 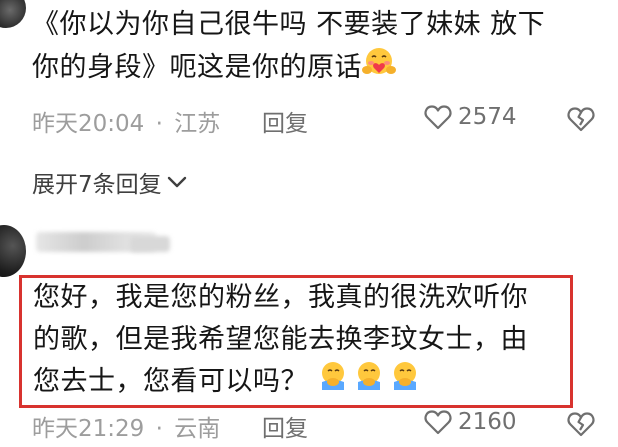 What do you see at coordinates (88, 124) in the screenshot?
I see `comment-time: 昨天20:04` at bounding box center [88, 124].